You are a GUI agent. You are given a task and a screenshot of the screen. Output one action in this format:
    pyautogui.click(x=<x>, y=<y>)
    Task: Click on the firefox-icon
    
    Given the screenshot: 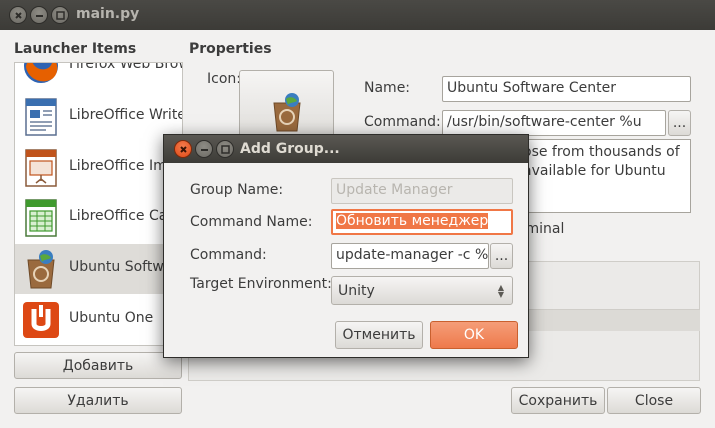 What is the action you would take?
    pyautogui.click(x=41, y=73)
    